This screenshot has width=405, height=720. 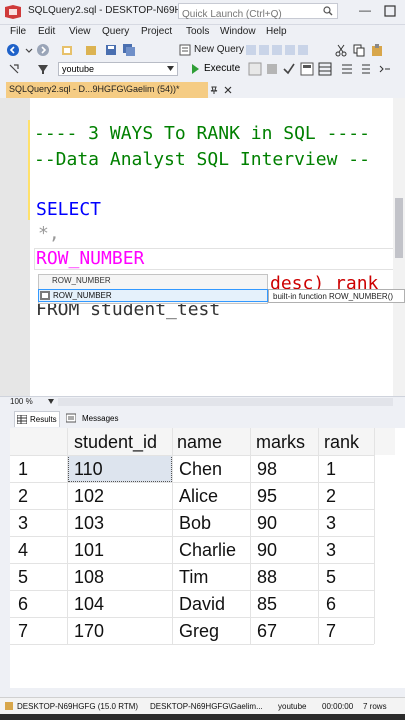 What do you see at coordinates (225, 402) in the screenshot?
I see `horizontal-scrollbar` at bounding box center [225, 402].